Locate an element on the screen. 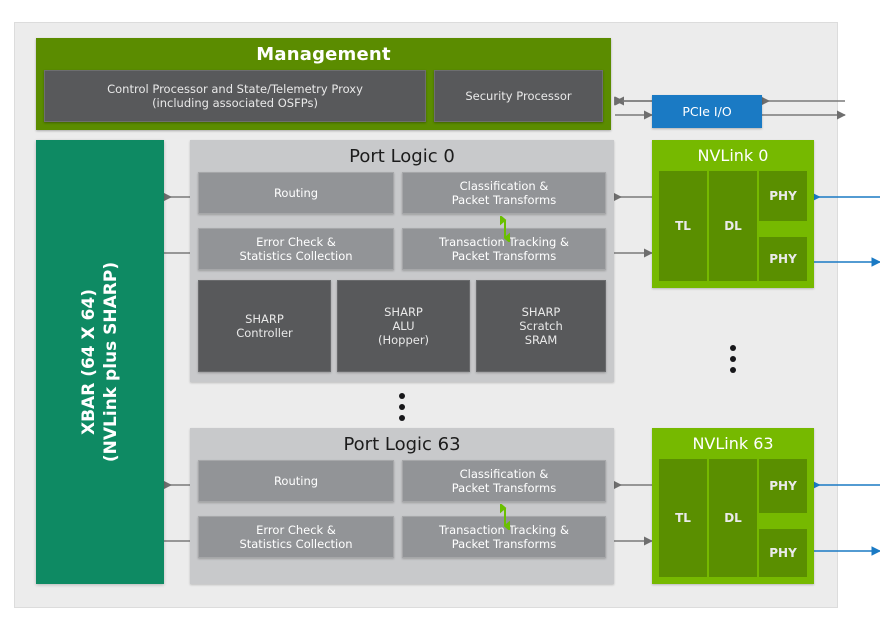 This screenshot has height=636, width=880. sharp-alu-line2: ALU is located at coordinates (403, 326).